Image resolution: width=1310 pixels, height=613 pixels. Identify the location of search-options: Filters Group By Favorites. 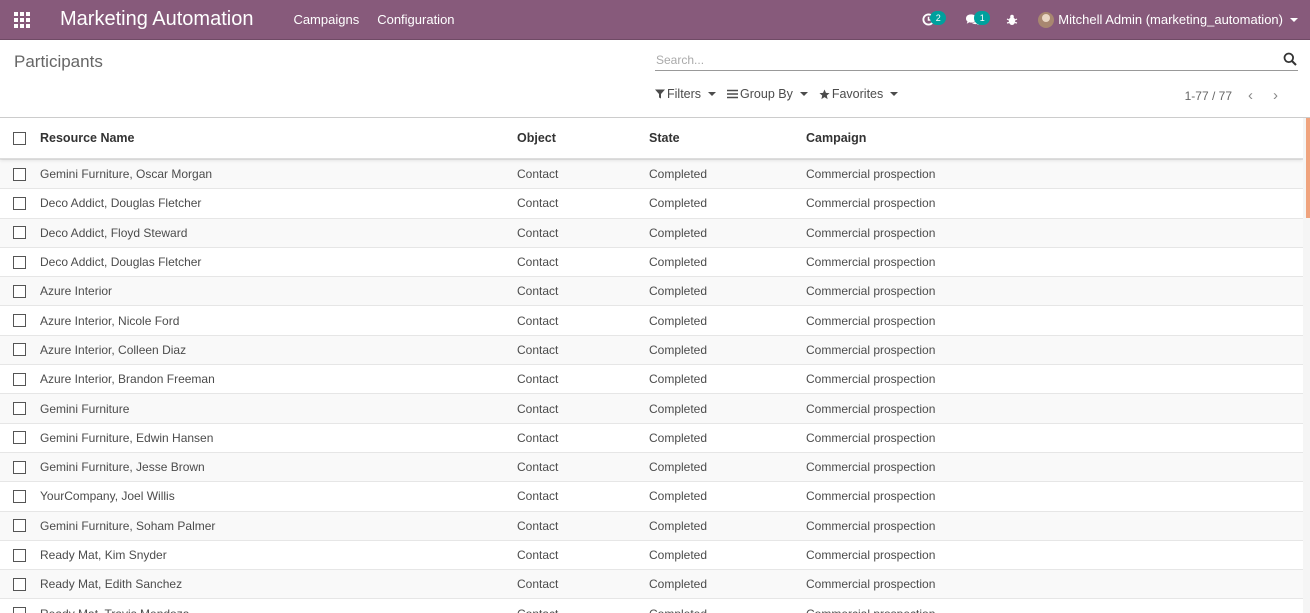
(782, 94).